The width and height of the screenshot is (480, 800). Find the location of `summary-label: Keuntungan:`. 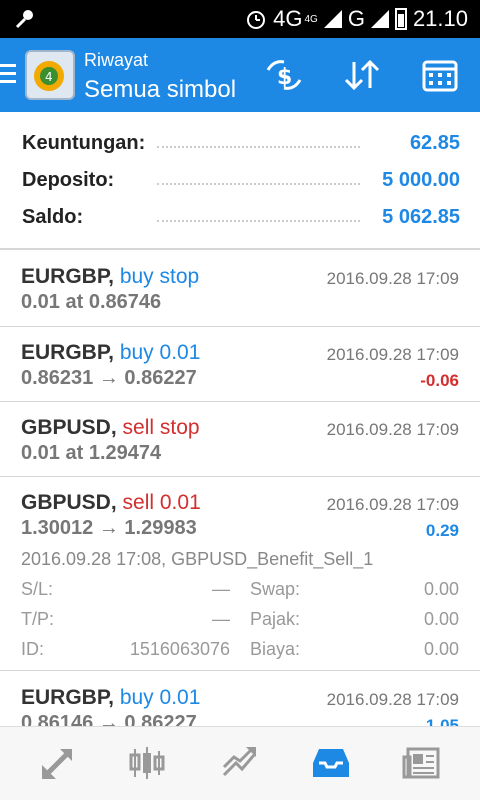

summary-label: Keuntungan: is located at coordinates (87, 143).